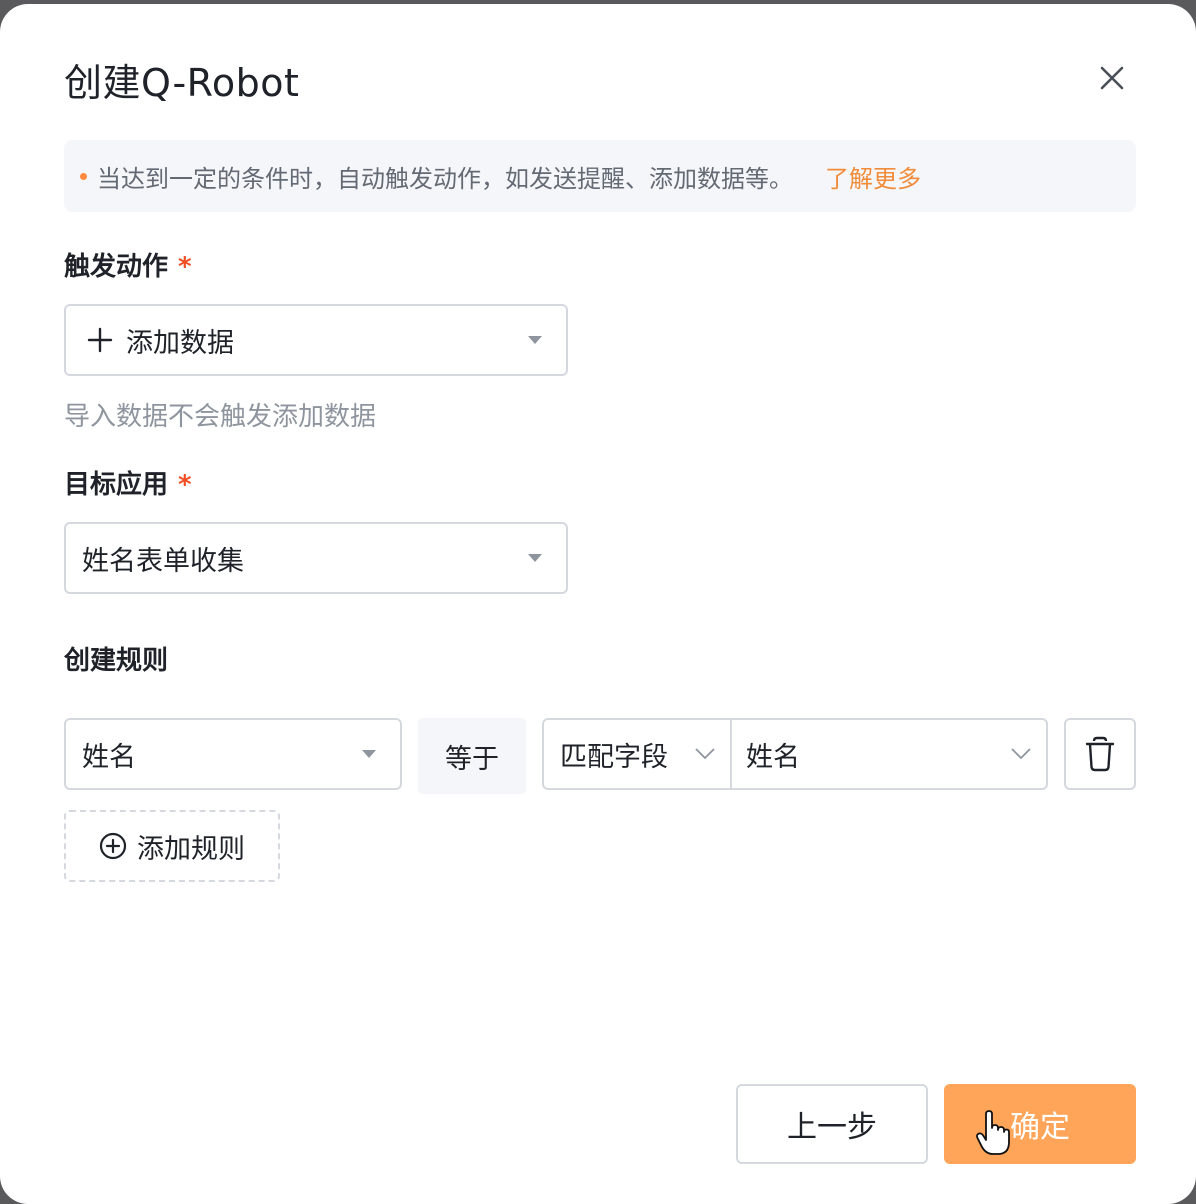  What do you see at coordinates (233, 754) in the screenshot?
I see `rule-field-select: 姓名` at bounding box center [233, 754].